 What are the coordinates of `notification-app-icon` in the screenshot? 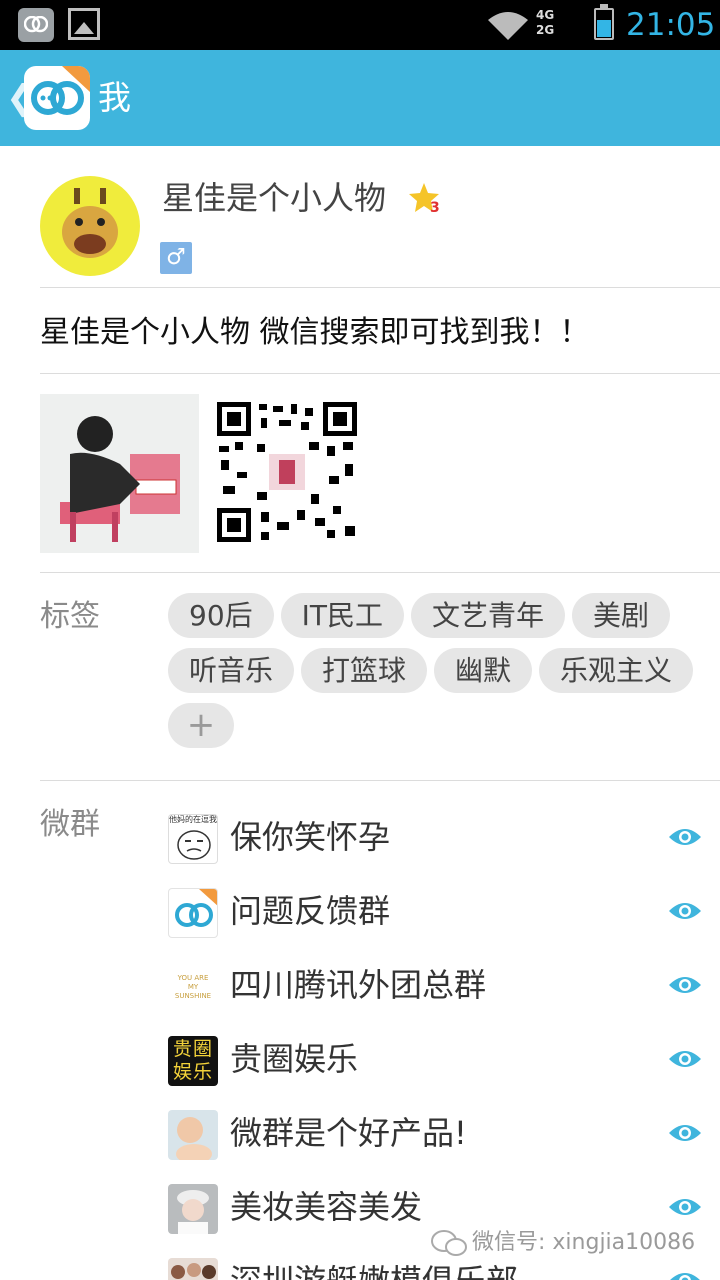 It's located at (36, 25).